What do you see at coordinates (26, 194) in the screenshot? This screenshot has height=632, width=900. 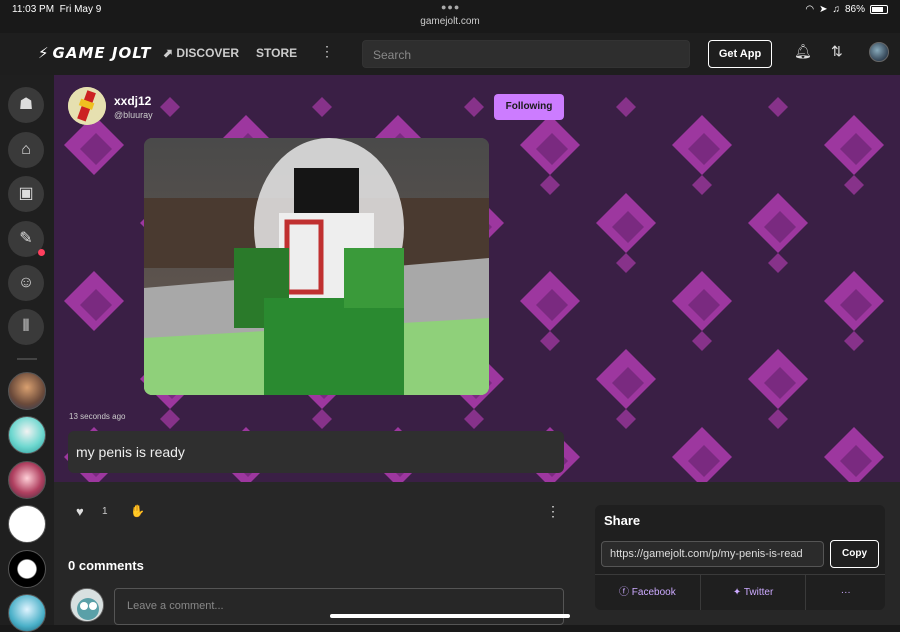 I see `library-icon: ▣` at bounding box center [26, 194].